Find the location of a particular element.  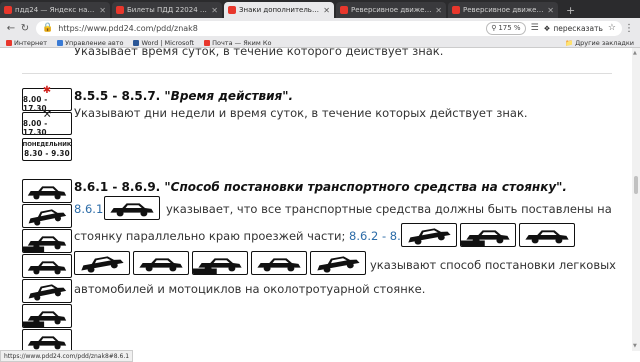

bookmarks-other: 📁 Другие закладки is located at coordinates (599, 43).